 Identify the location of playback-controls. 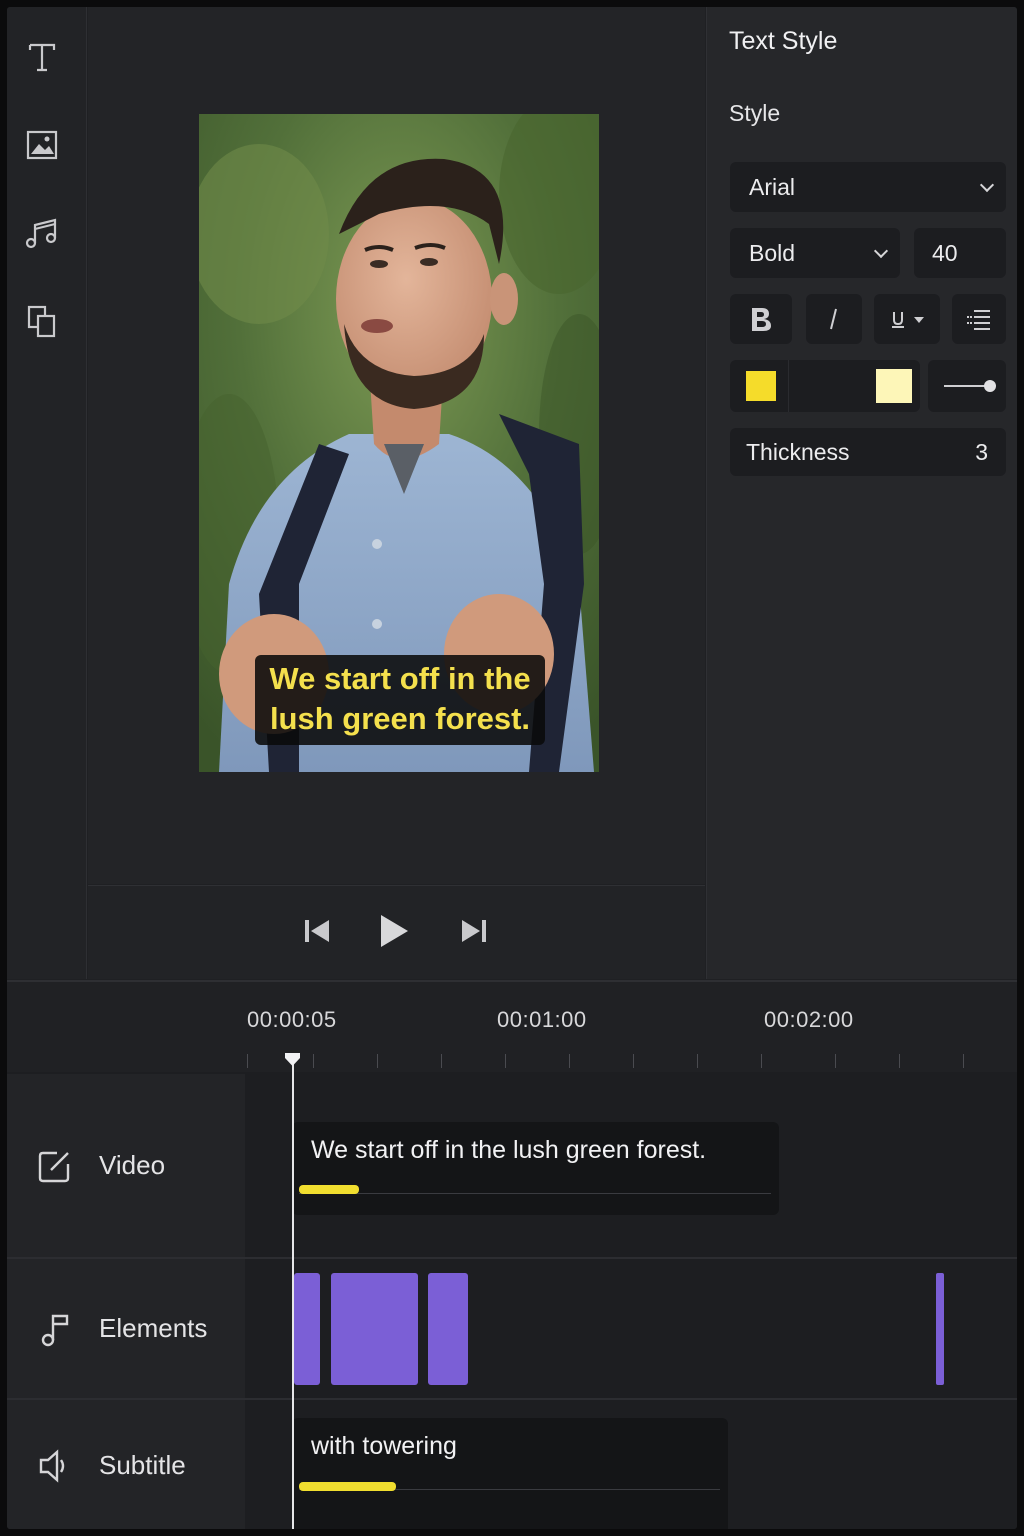
(396, 932).